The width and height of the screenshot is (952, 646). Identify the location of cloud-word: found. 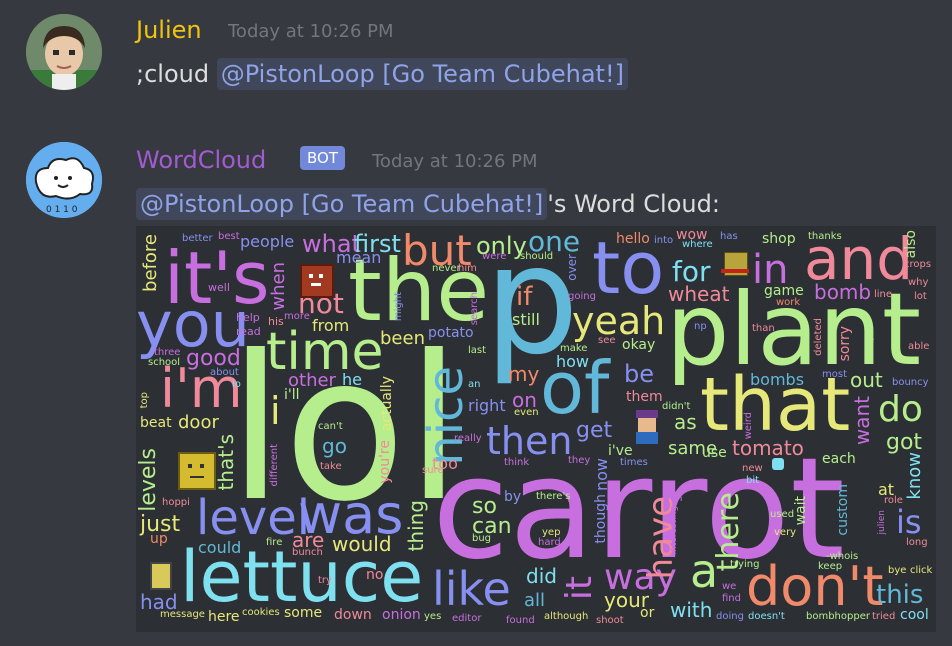
(520, 620).